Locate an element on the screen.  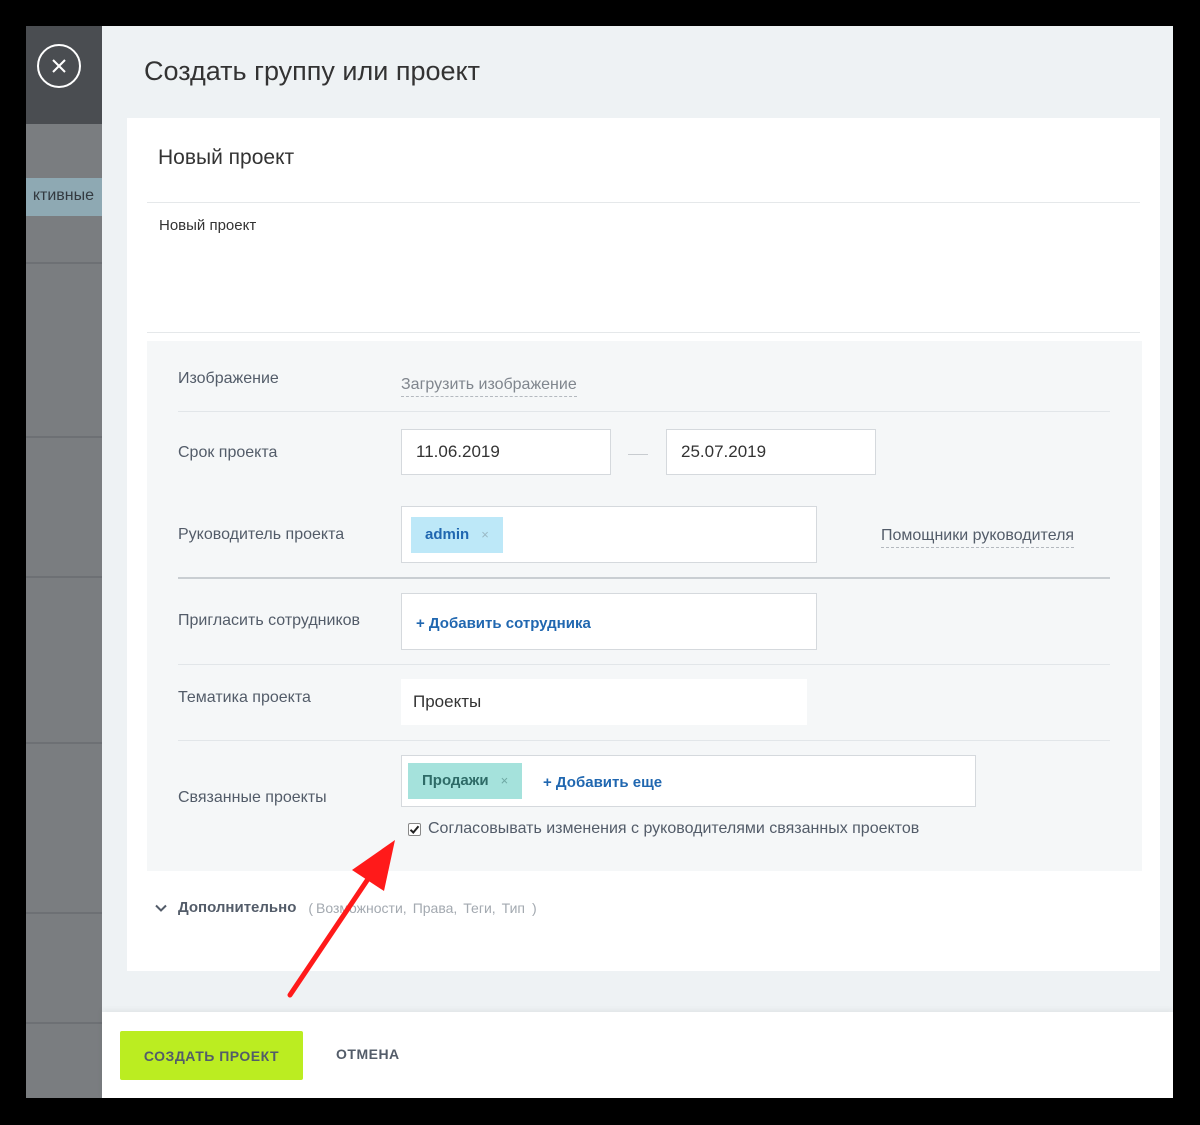
owner-selector: admin × is located at coordinates (609, 534).